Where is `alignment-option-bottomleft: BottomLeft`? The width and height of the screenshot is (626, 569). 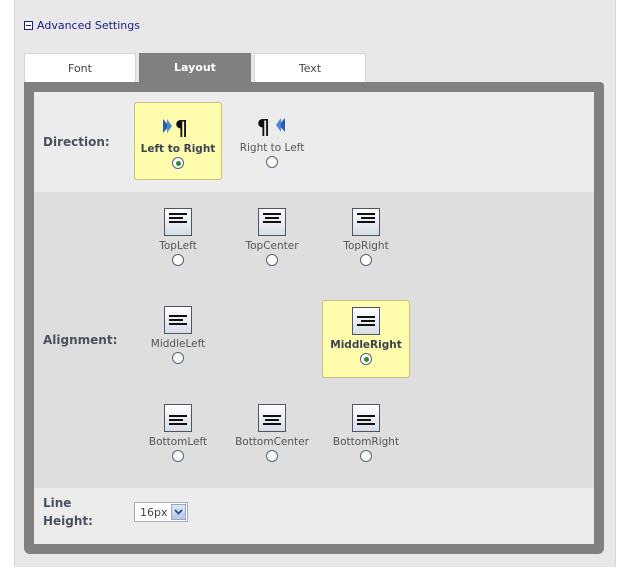 alignment-option-bottomleft: BottomLeft is located at coordinates (178, 437).